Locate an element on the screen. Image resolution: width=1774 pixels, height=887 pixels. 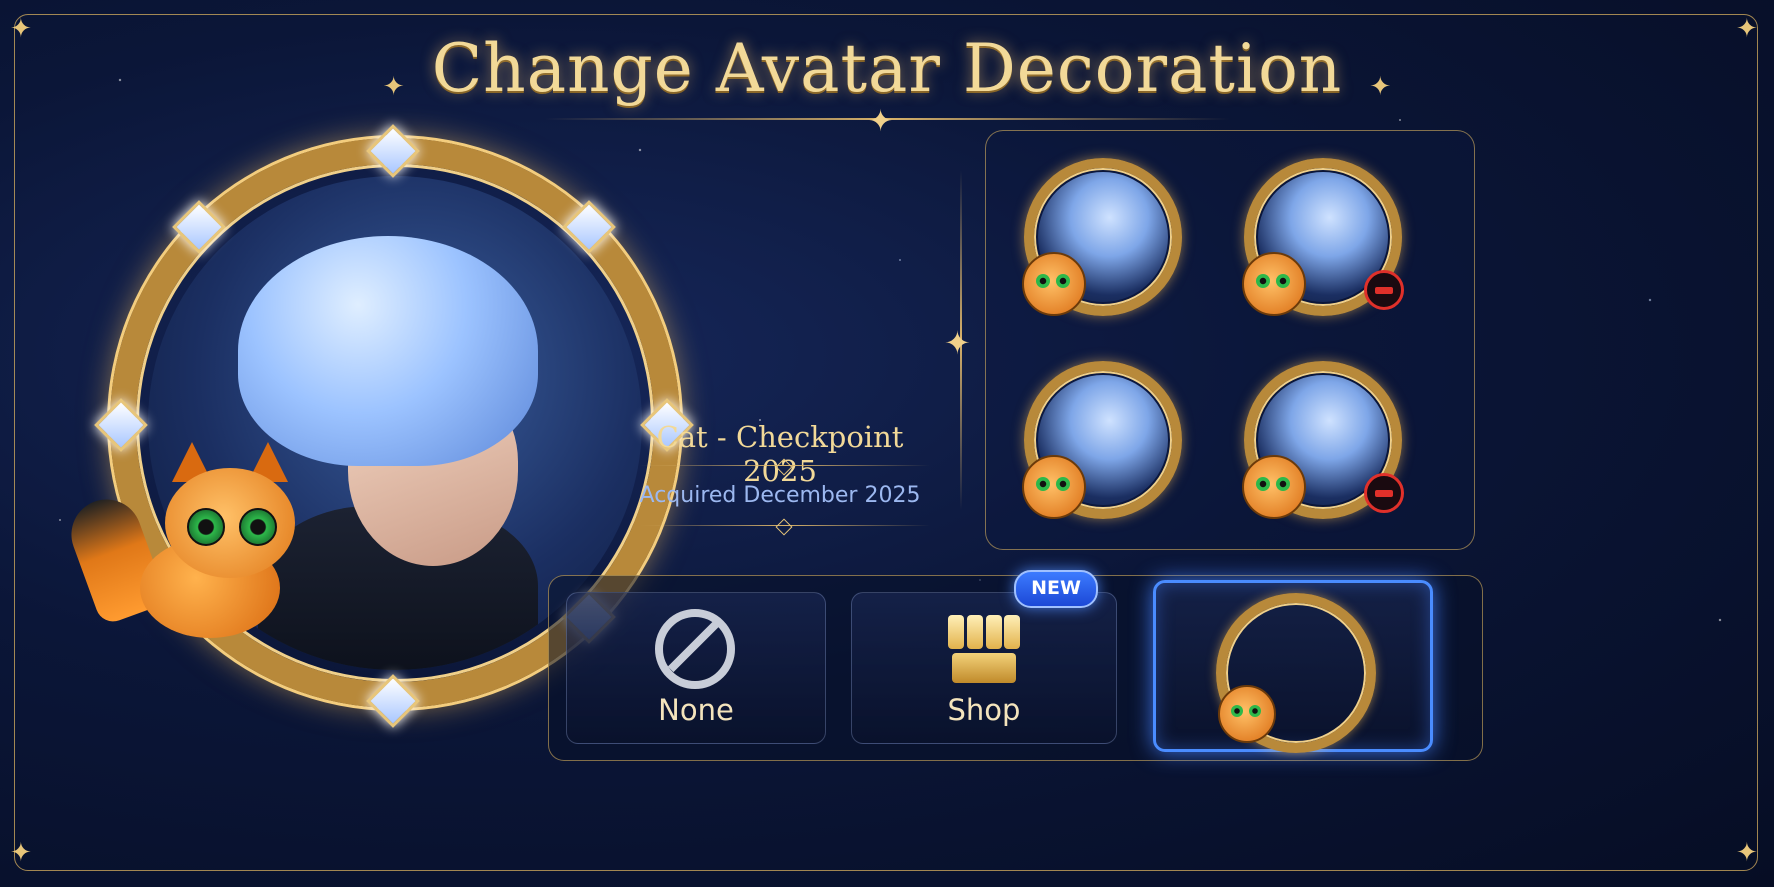
header: ✦ Change Avatar Decoration ✦ is located at coordinates (887, 68).